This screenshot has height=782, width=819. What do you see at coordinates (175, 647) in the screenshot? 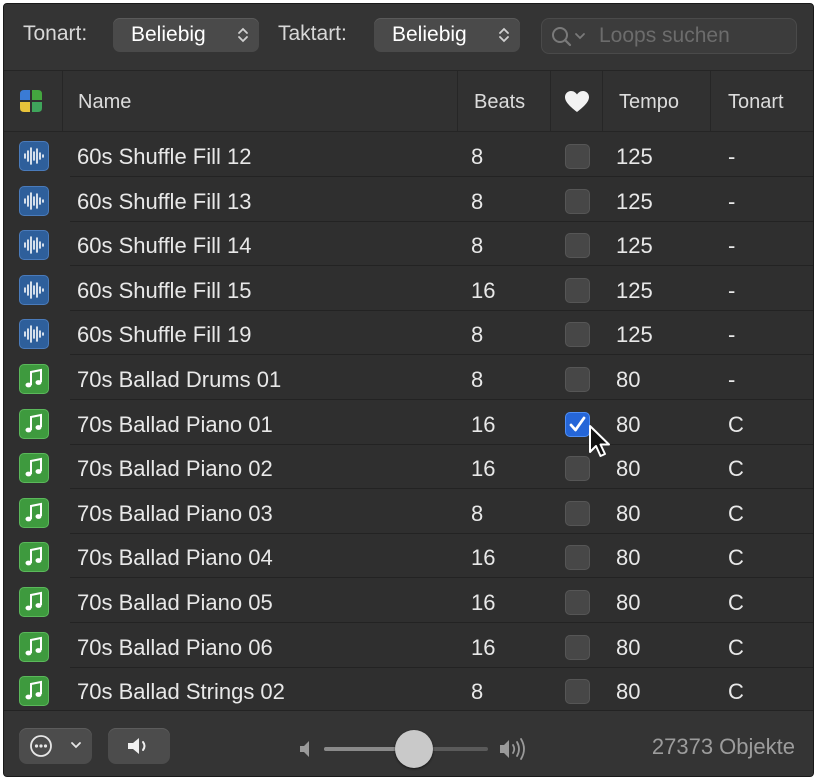
I see `loop-name: 70s Ballad Piano 06` at bounding box center [175, 647].